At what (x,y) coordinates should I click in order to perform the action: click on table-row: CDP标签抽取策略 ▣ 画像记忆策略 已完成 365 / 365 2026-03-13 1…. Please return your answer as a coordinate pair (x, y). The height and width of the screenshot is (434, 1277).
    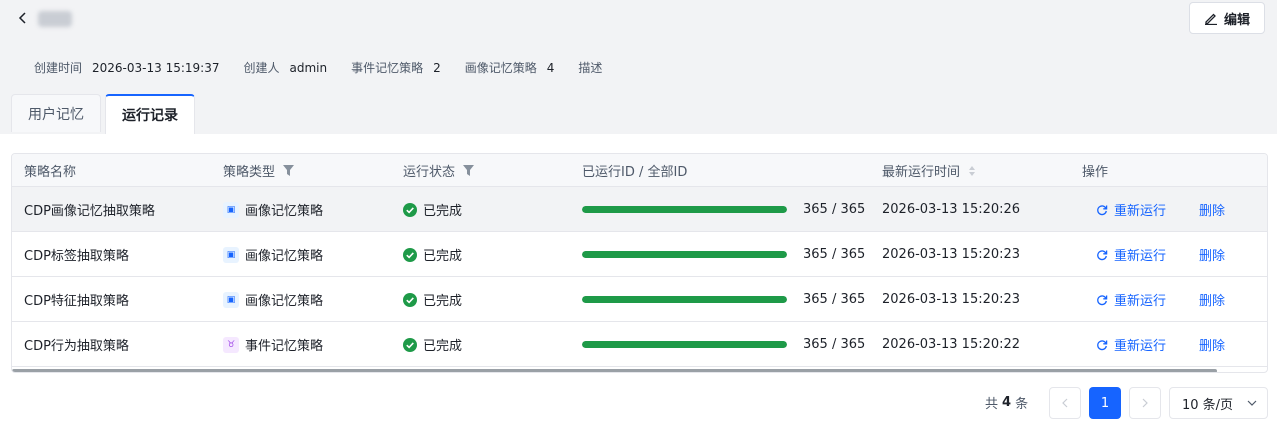
    Looking at the image, I should click on (639, 254).